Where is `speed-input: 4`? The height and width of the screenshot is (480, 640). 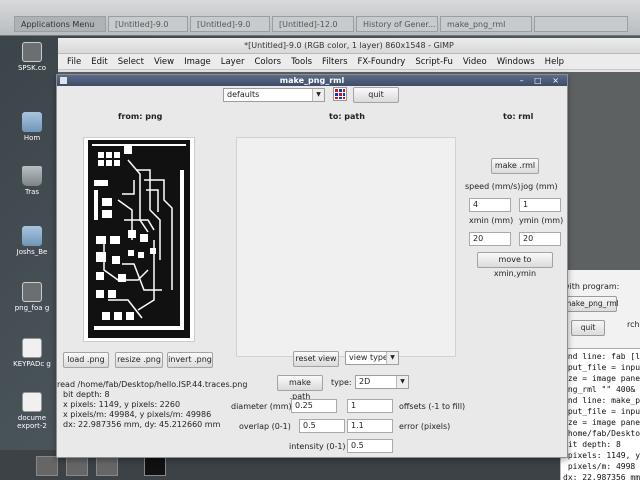
speed-input: 4 is located at coordinates (490, 205).